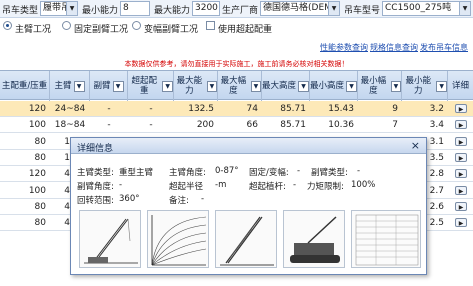  What do you see at coordinates (279, 86) in the screenshot?
I see `col-label: 最大高度` at bounding box center [279, 86].